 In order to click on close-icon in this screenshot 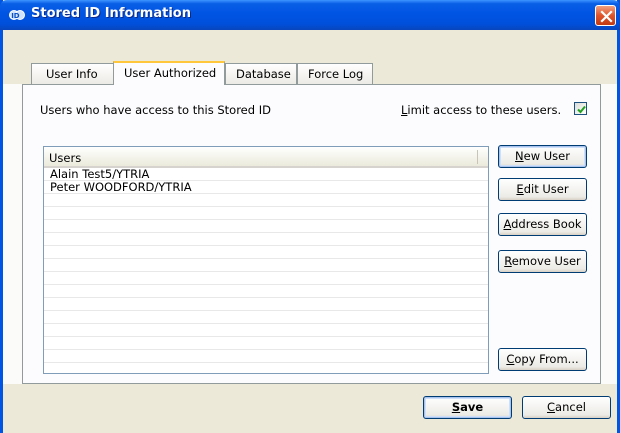, I will do `click(606, 16)`.